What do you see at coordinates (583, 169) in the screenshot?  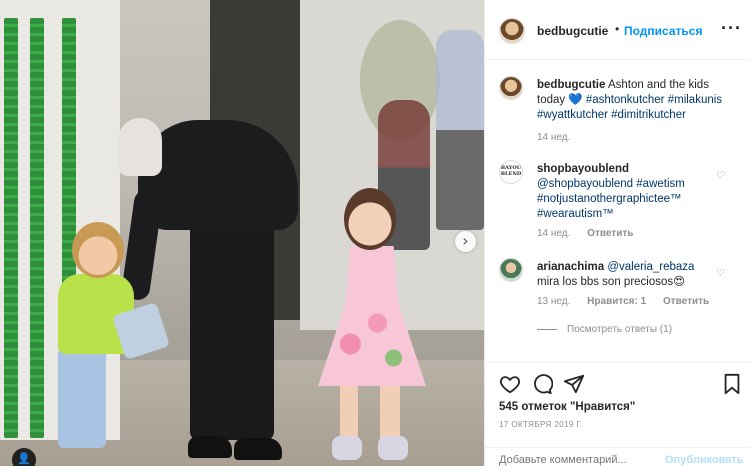 I see `comment-username: shopbayoublend` at bounding box center [583, 169].